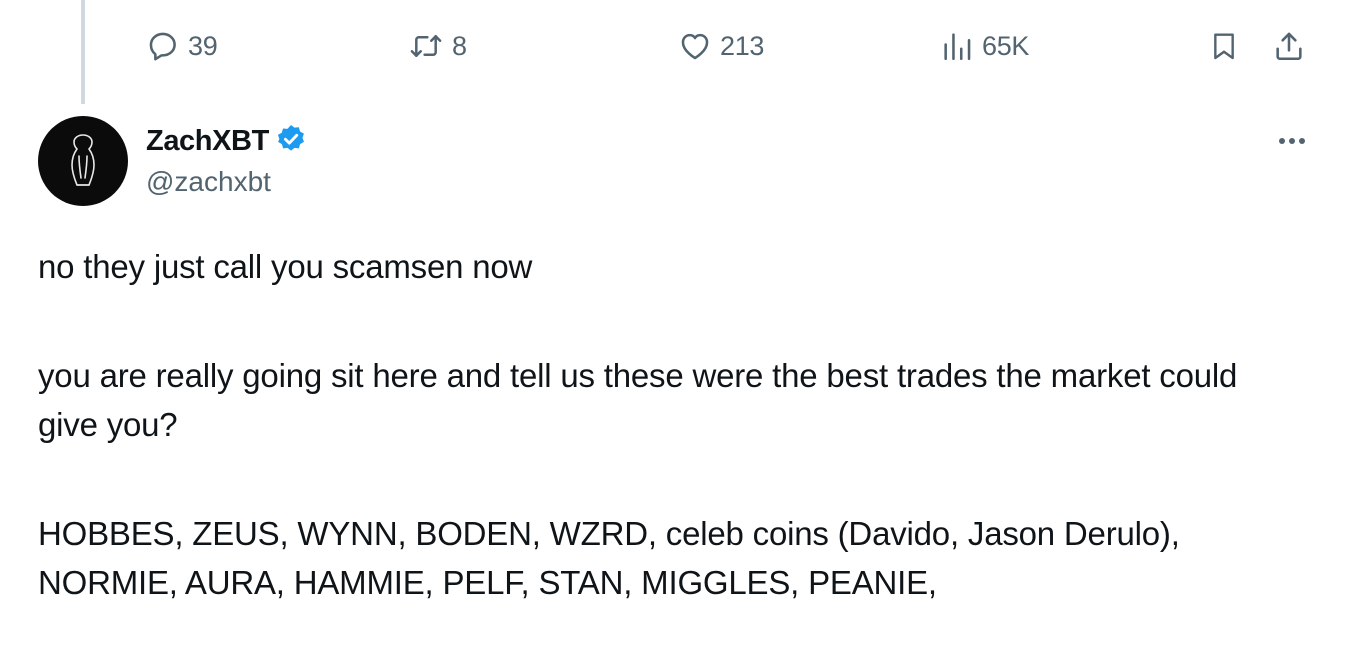  What do you see at coordinates (203, 45) in the screenshot?
I see `reply-count: 39` at bounding box center [203, 45].